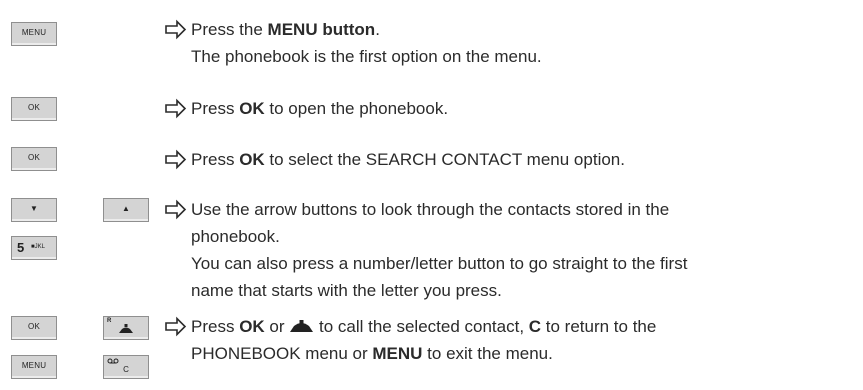 This screenshot has width=863, height=390. Describe the element at coordinates (38, 247) in the screenshot. I see `number-key-letters: ■JKL` at that location.